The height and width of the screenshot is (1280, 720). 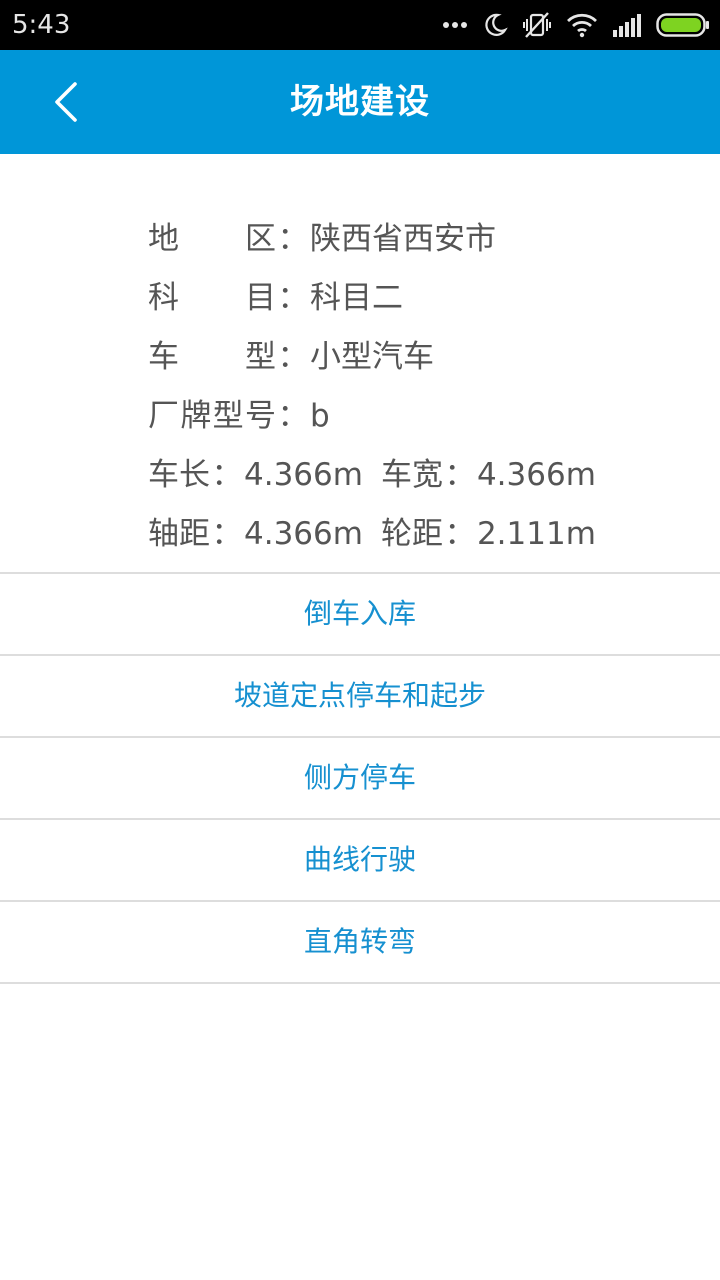 What do you see at coordinates (428, 416) in the screenshot?
I see `info-row-model: 厂牌型号：b` at bounding box center [428, 416].